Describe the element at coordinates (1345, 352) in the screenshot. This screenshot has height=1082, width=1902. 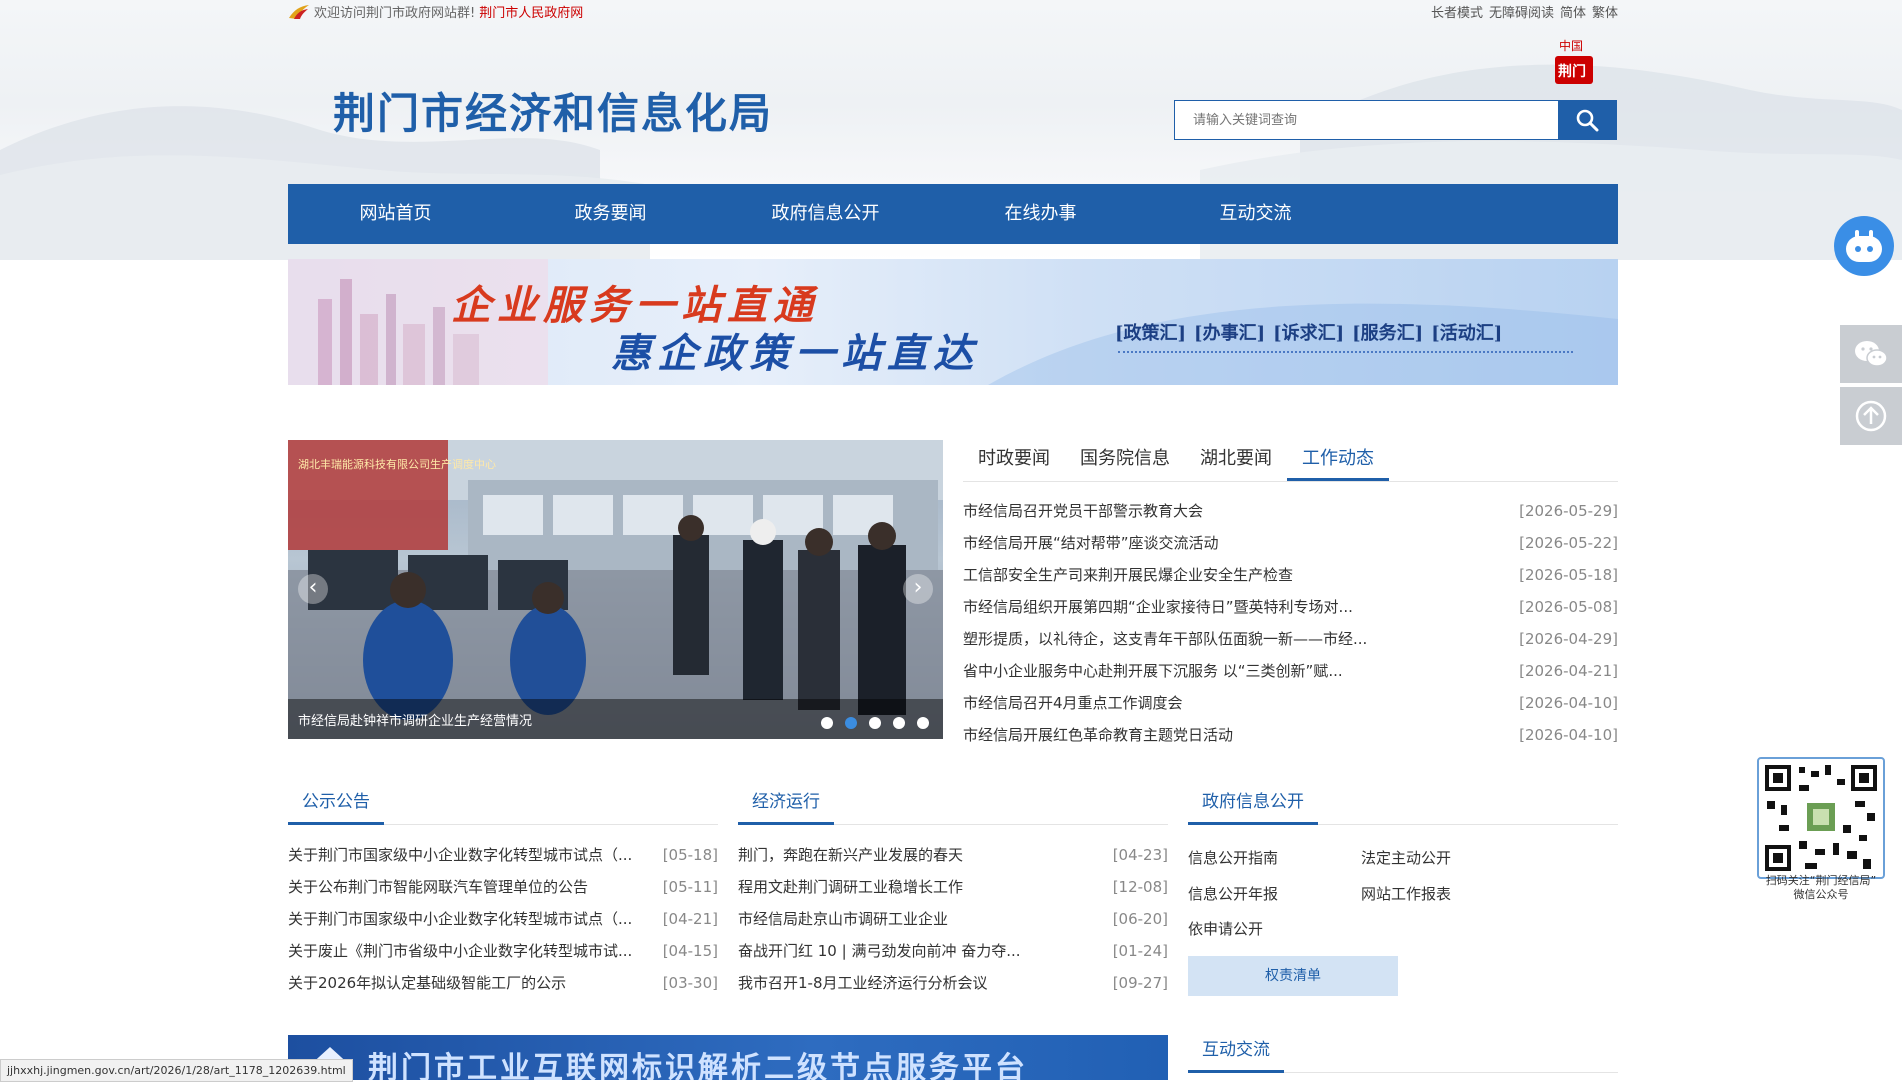
I see `banner-divider` at that location.